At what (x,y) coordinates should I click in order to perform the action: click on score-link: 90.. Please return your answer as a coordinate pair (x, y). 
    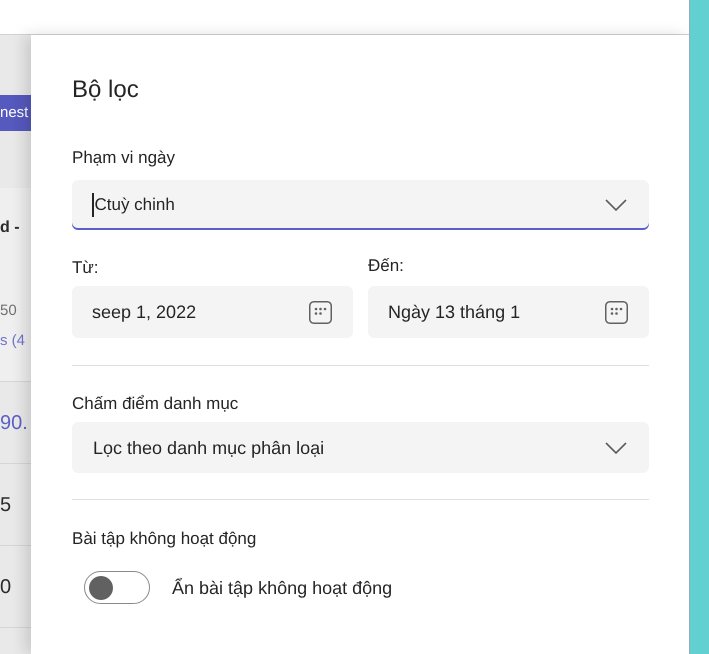
    Looking at the image, I should click on (14, 422).